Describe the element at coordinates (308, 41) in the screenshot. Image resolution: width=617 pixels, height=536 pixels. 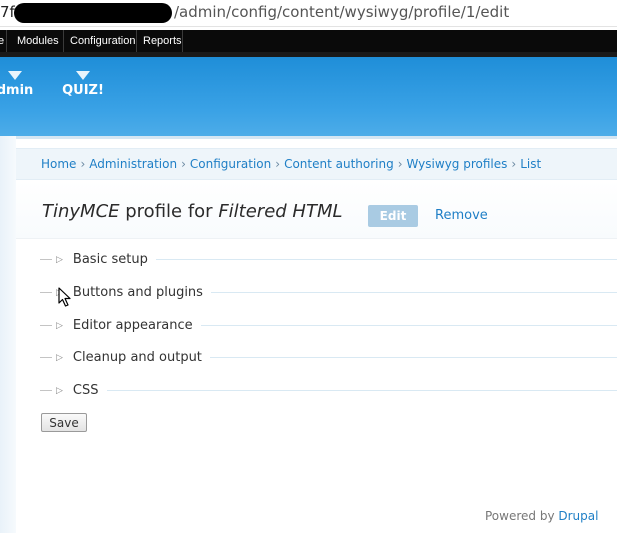
I see `admin-toolbar: e Modules Configuration Reports` at that location.